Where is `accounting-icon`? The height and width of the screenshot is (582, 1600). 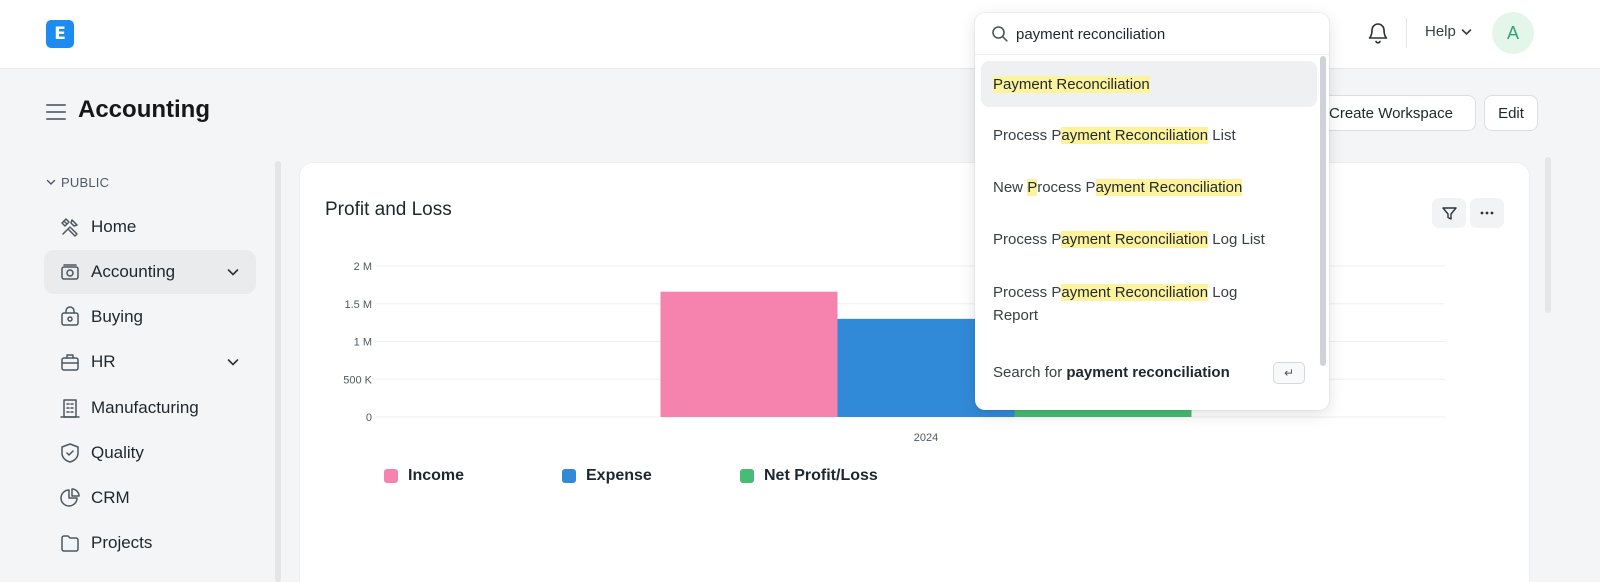 accounting-icon is located at coordinates (70, 272).